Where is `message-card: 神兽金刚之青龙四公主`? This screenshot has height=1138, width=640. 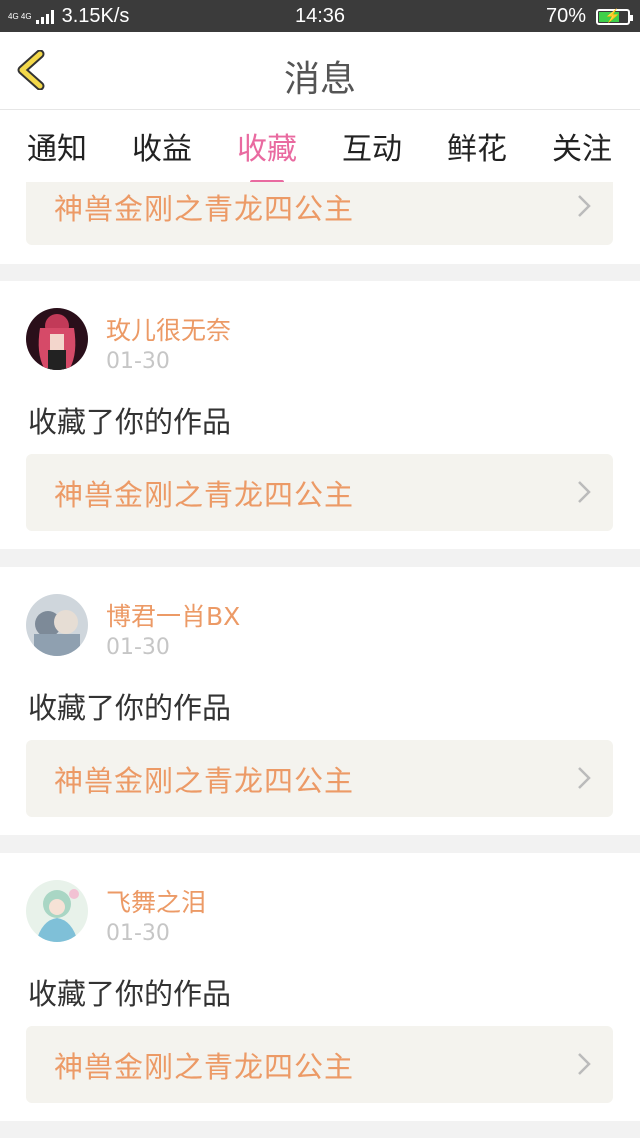 message-card: 神兽金刚之青龙四公主 is located at coordinates (320, 223).